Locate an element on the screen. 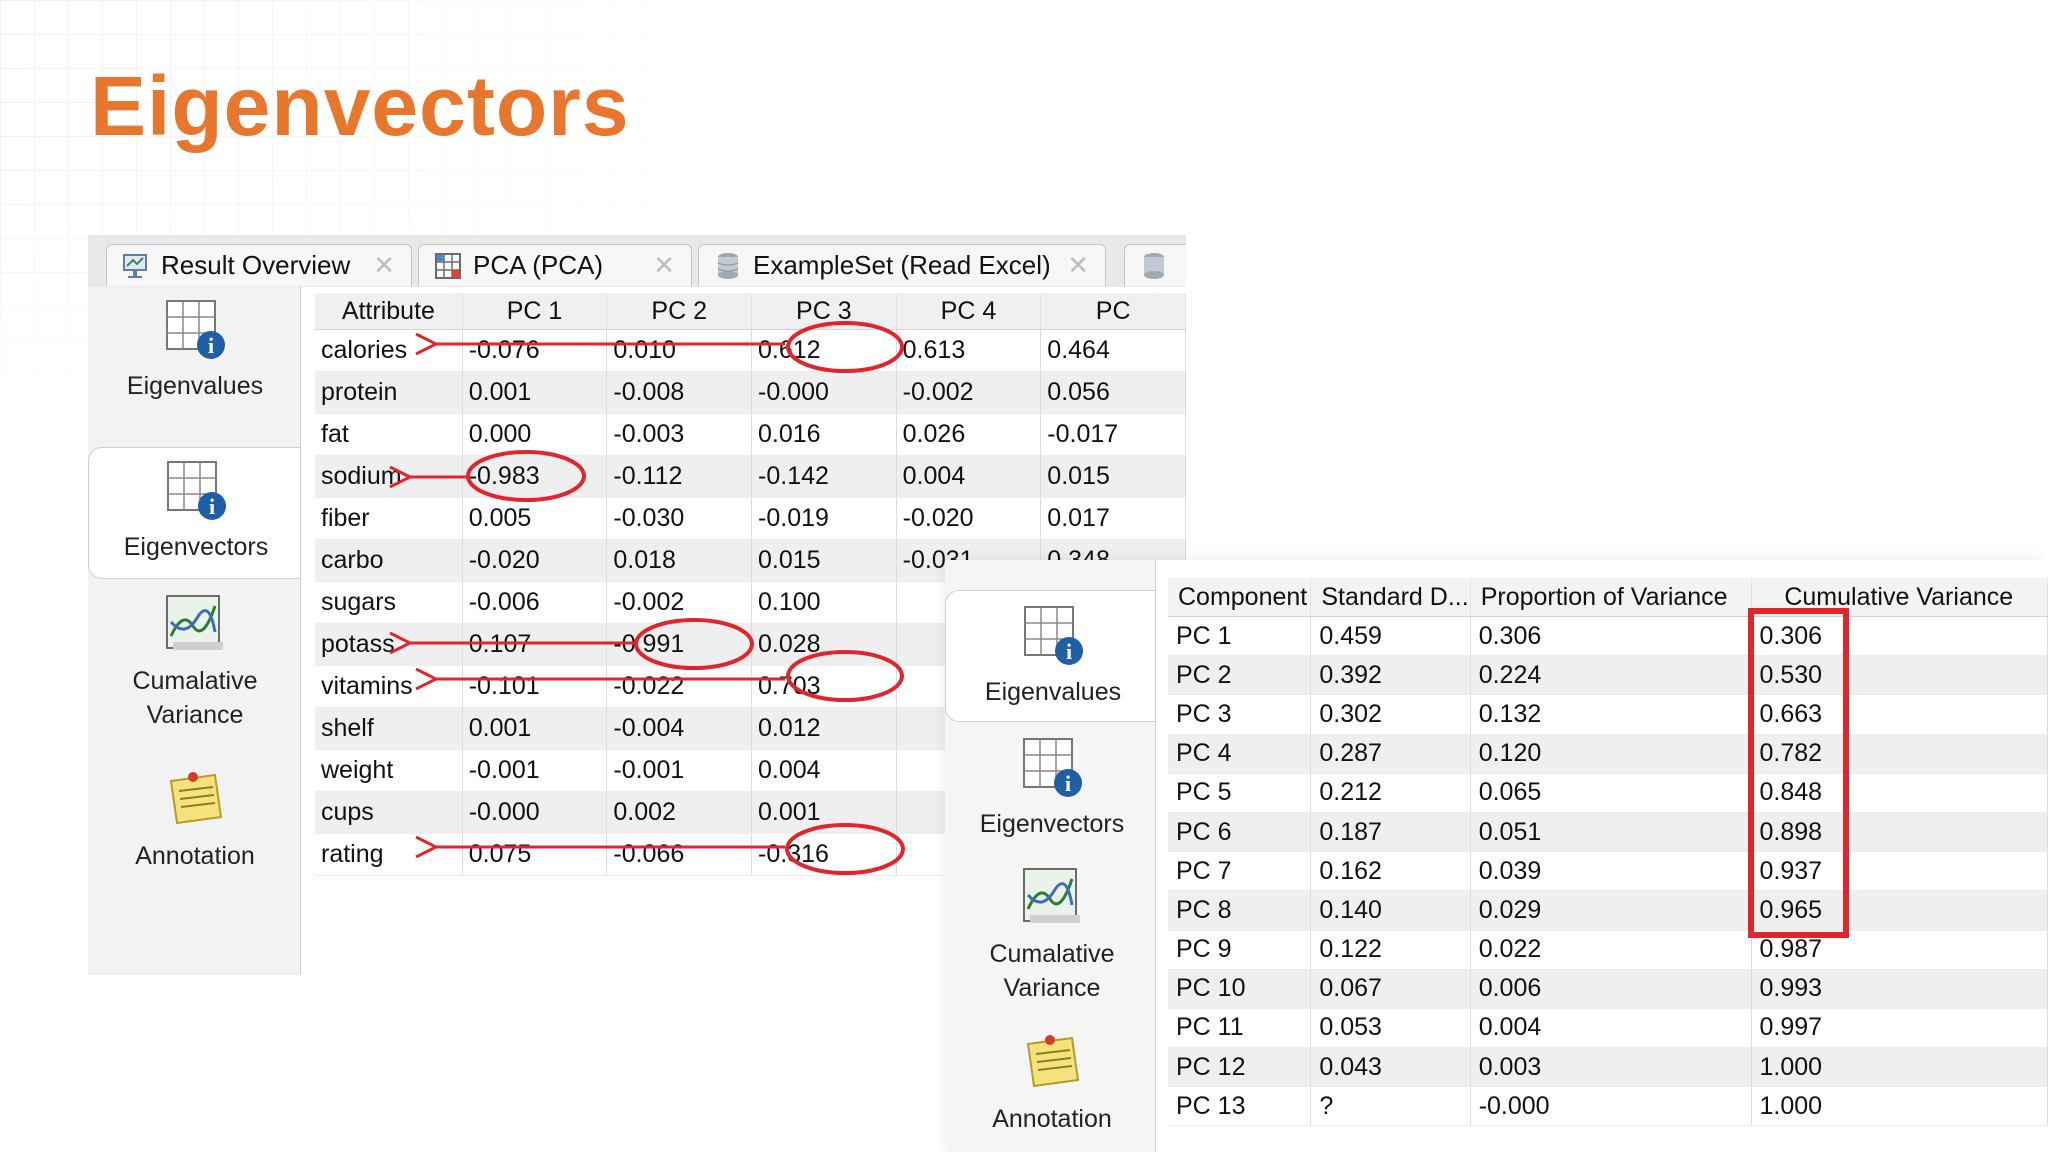  database-icon is located at coordinates (1154, 266).